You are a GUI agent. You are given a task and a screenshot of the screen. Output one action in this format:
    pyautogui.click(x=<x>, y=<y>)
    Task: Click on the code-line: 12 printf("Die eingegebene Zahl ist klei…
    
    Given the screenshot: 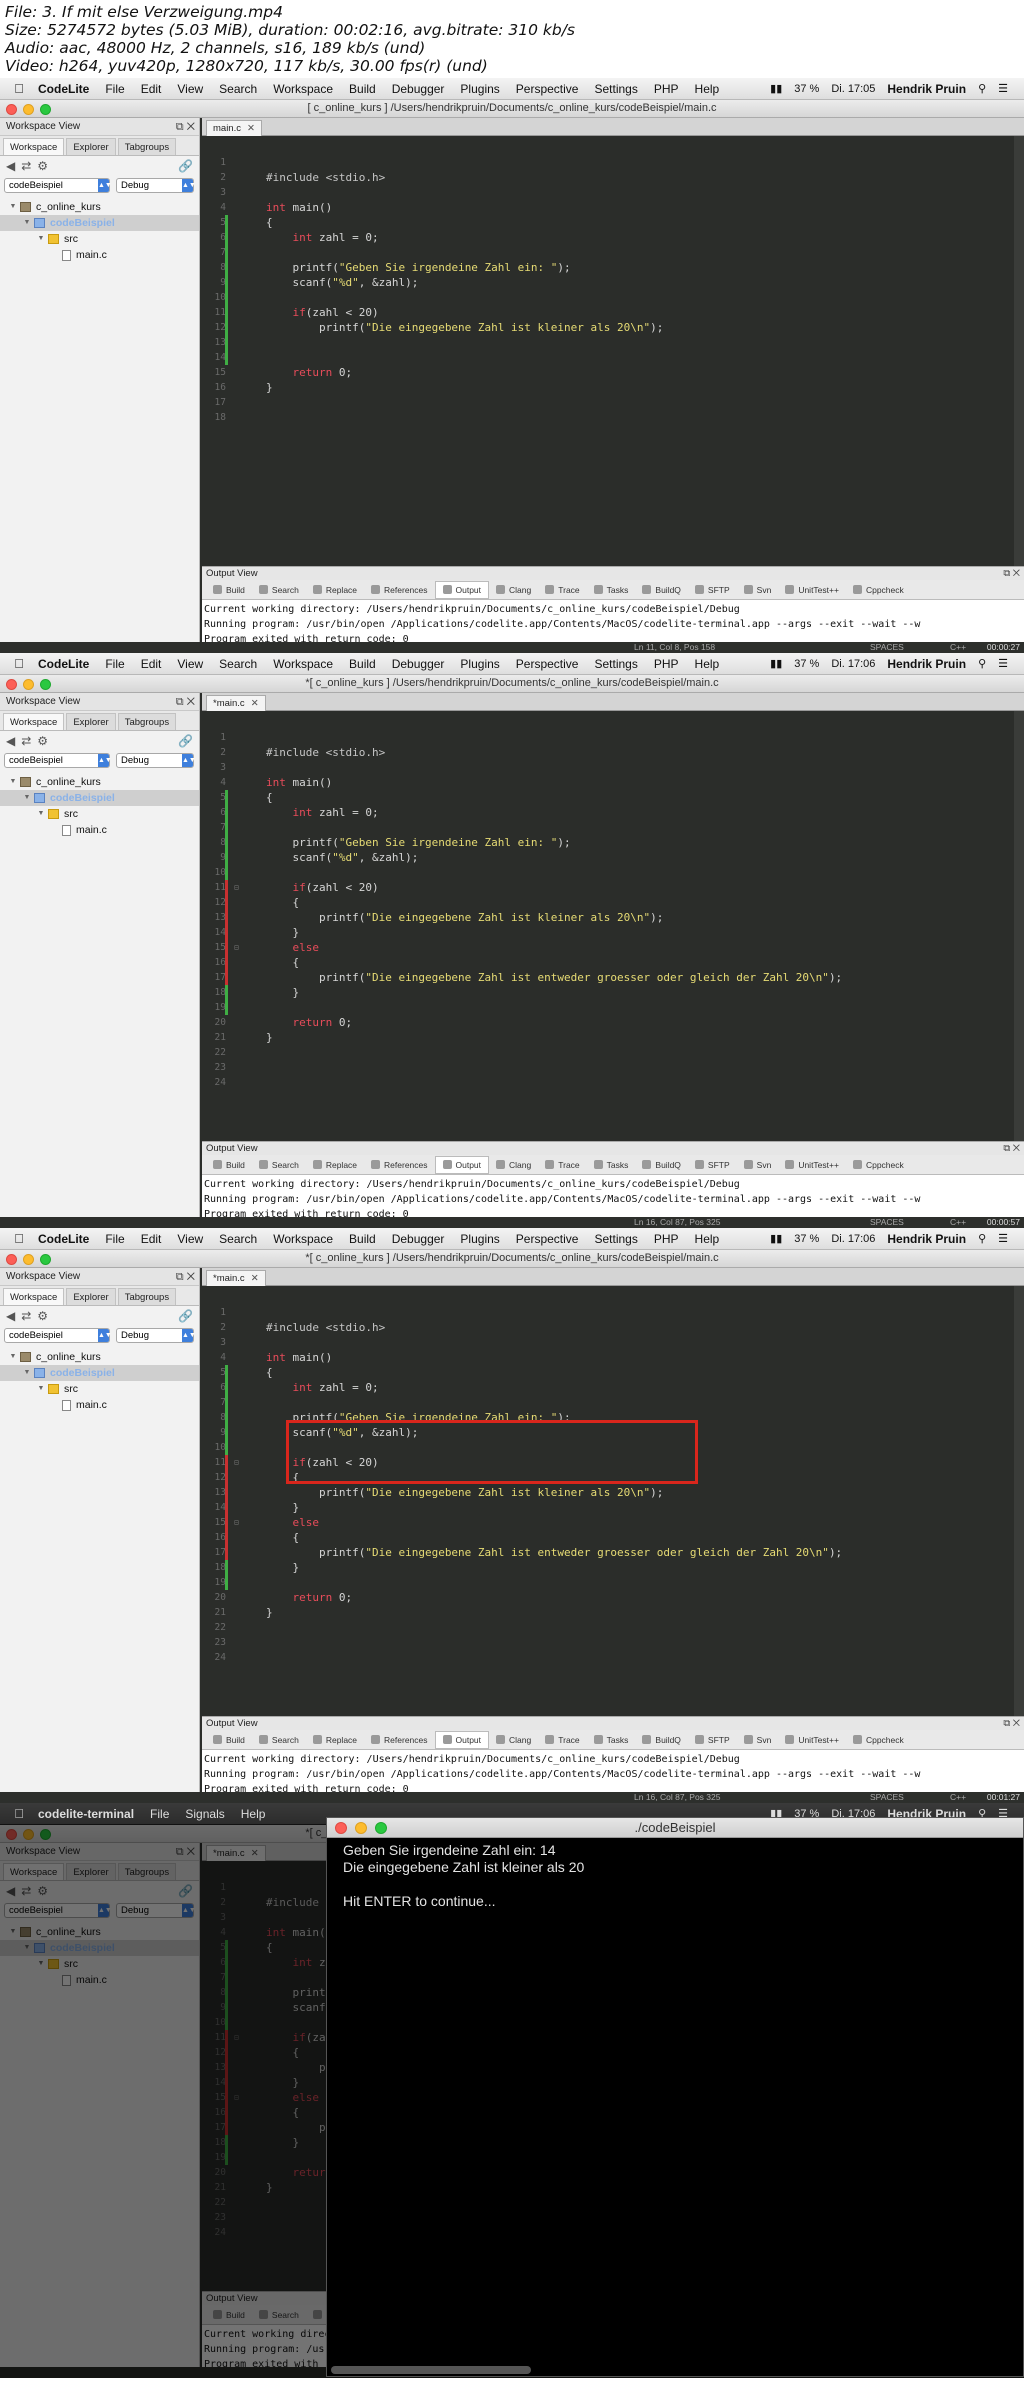 What is the action you would take?
    pyautogui.click(x=602, y=902)
    